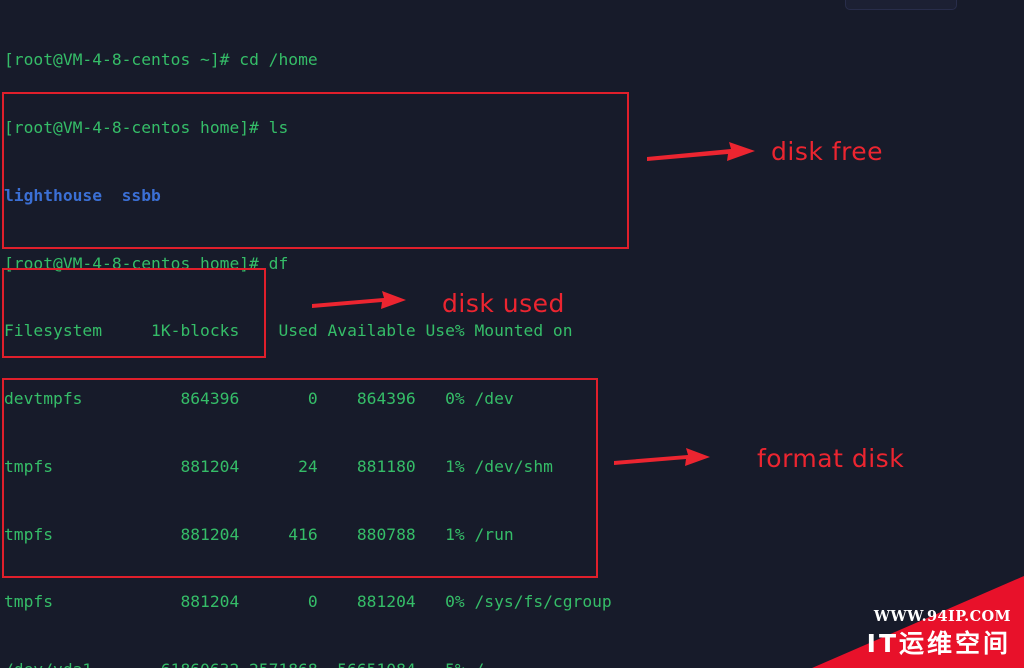  I want to click on arrow-icon-format-disk, so click(662, 457).